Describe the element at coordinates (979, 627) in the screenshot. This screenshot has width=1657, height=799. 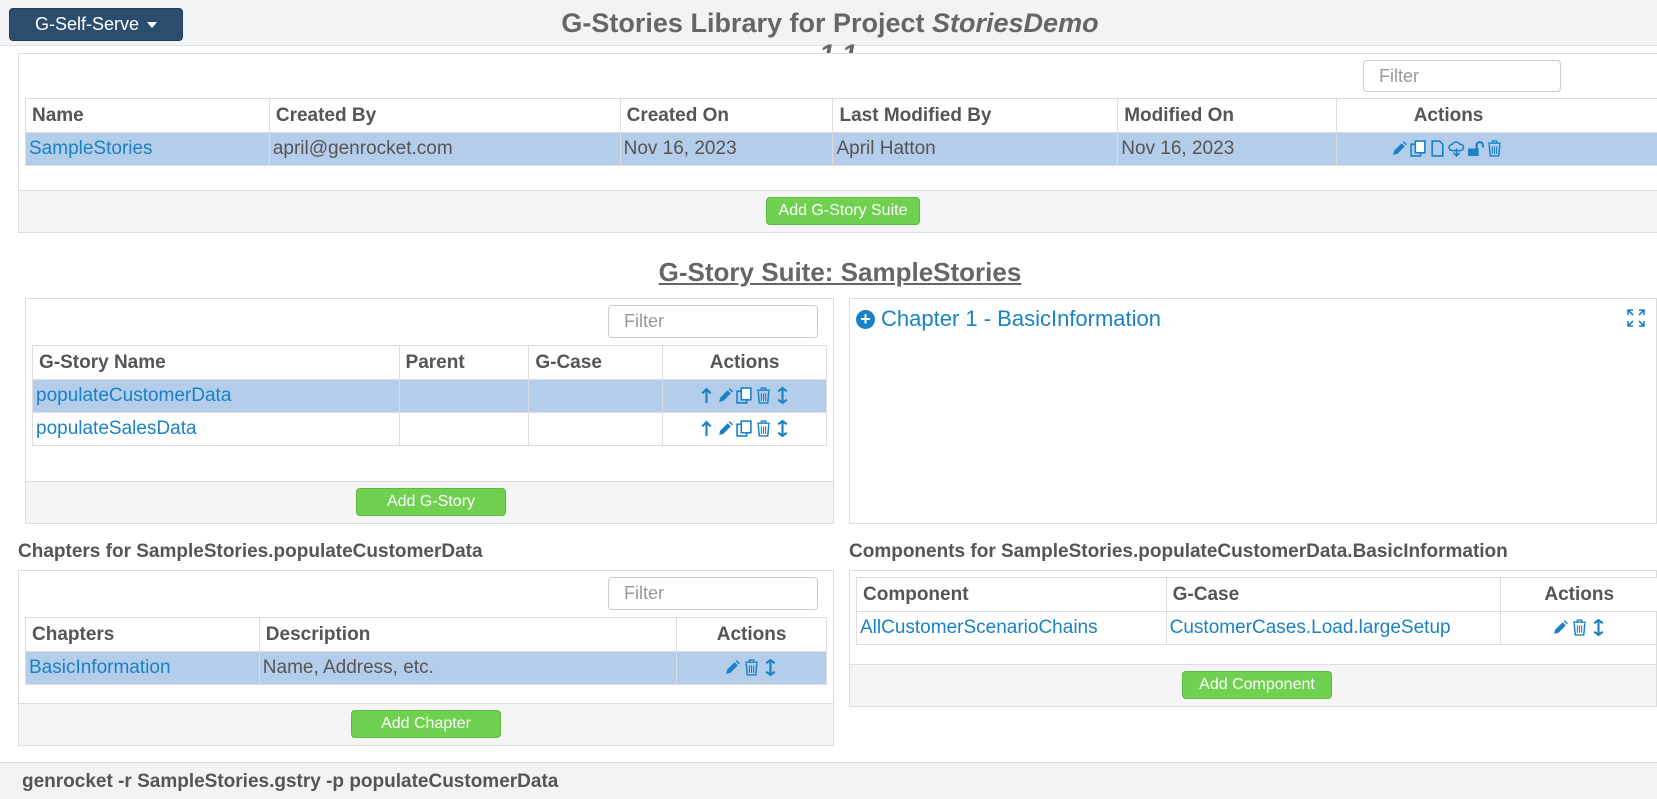
I see `component-name-link: AllCustomerScenarioChains` at that location.